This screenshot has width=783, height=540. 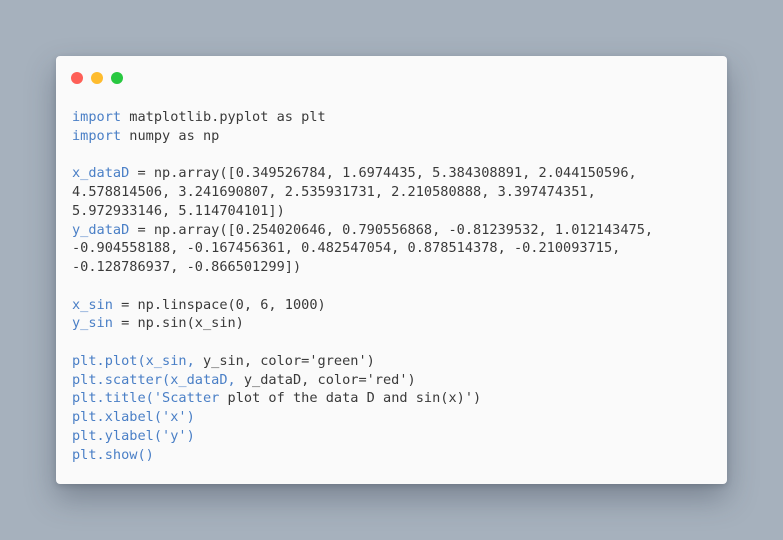 What do you see at coordinates (154, 379) in the screenshot?
I see `code-token-highlight: plt.scatter(x_dataD,` at bounding box center [154, 379].